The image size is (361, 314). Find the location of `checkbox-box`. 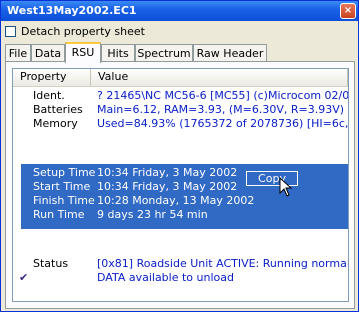

checkbox-box is located at coordinates (10, 31).